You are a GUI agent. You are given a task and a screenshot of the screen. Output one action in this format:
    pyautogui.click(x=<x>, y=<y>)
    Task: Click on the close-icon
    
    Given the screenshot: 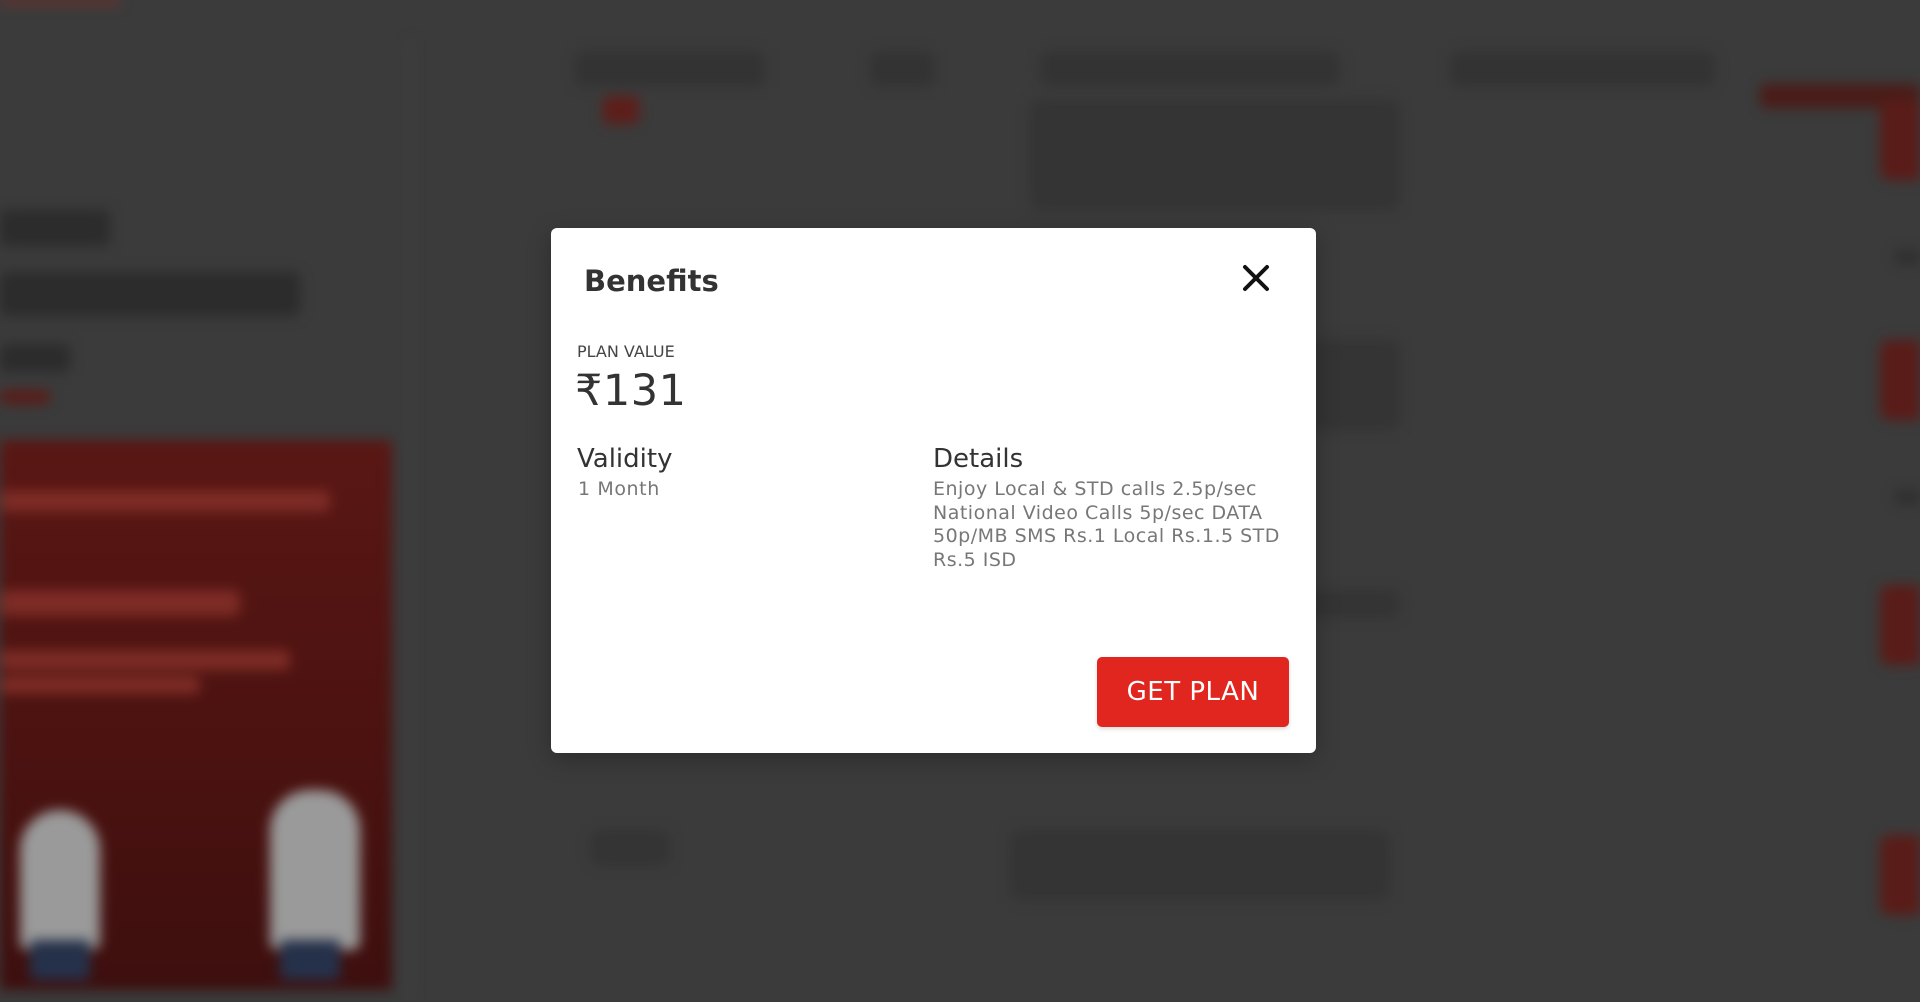 What is the action you would take?
    pyautogui.click(x=1256, y=278)
    